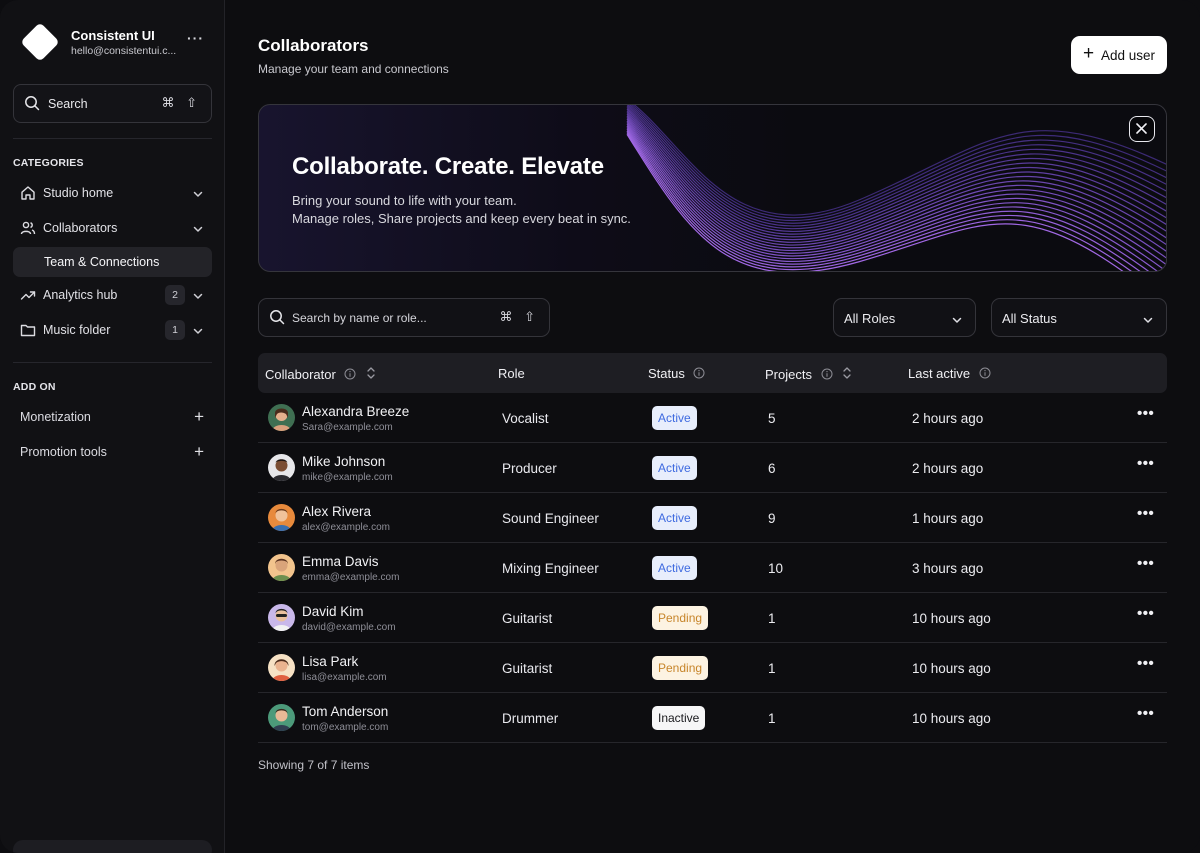  I want to click on users-icon, so click(28, 230).